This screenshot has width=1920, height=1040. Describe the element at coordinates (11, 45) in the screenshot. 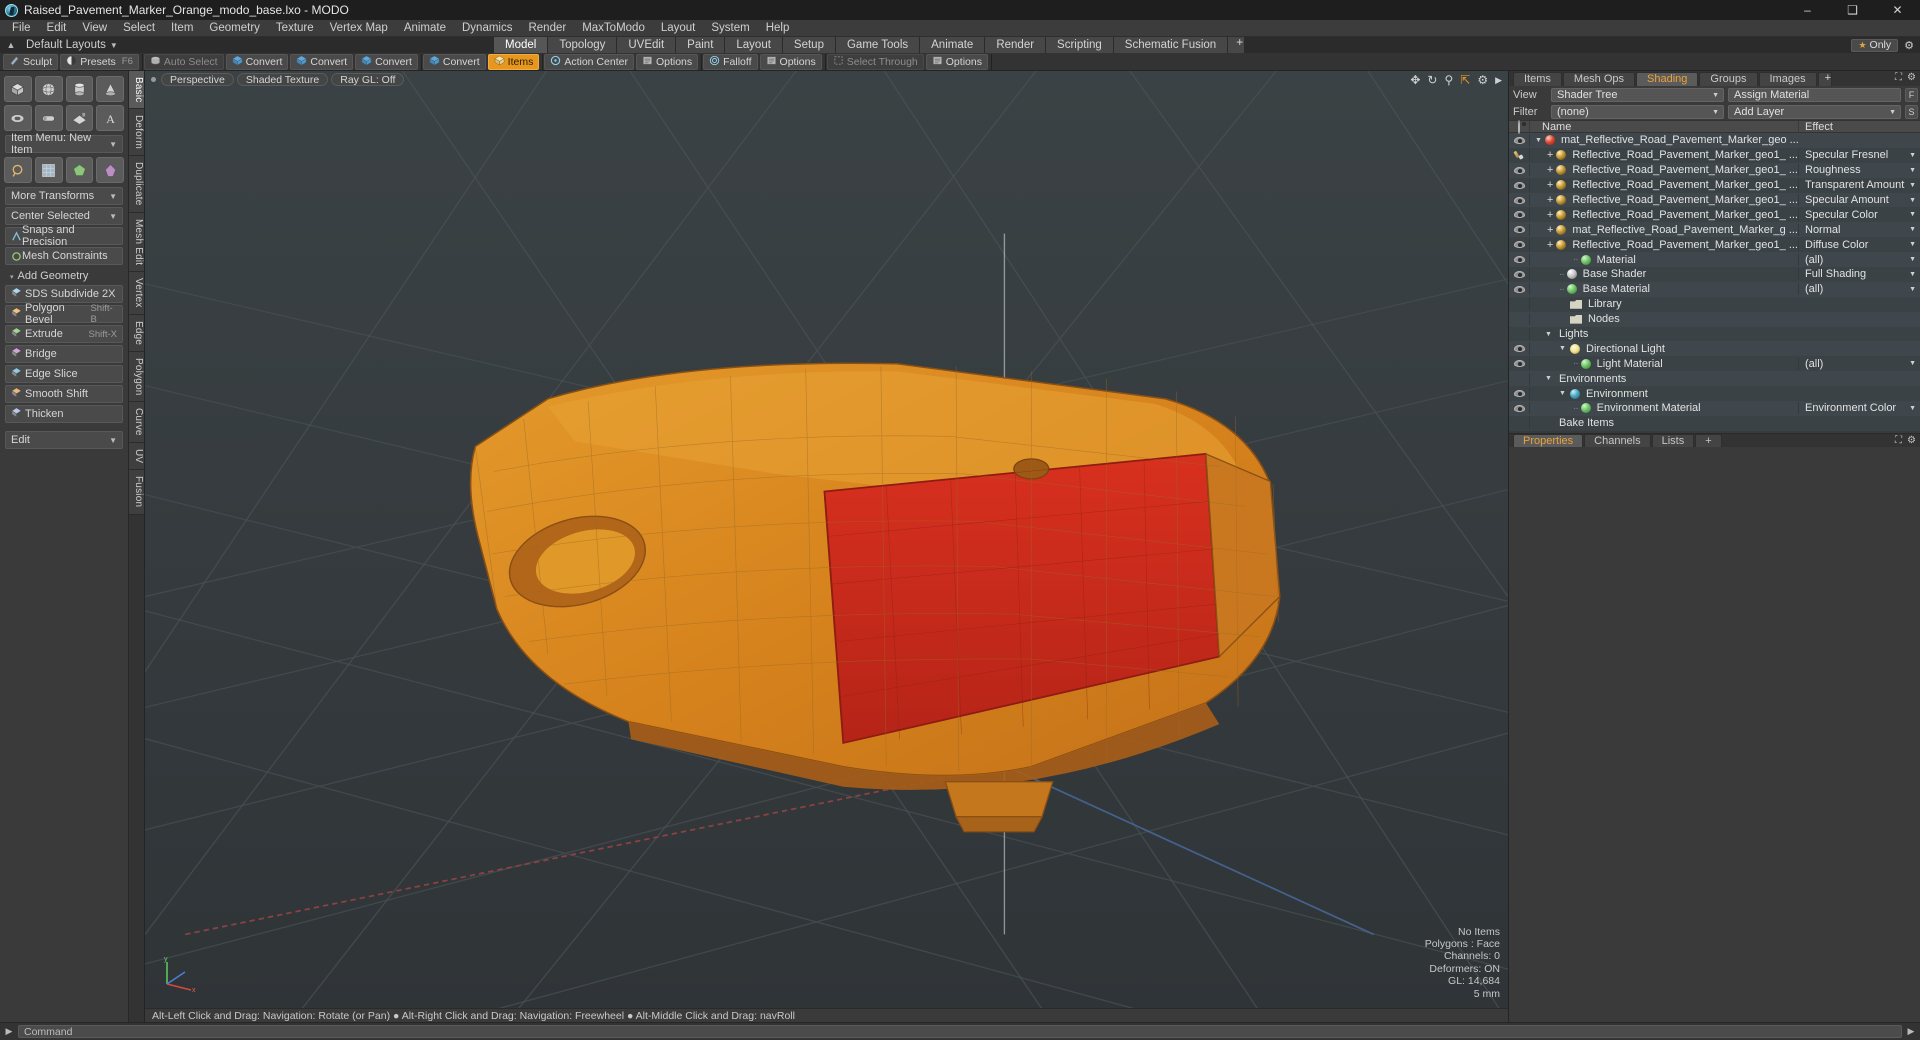

I see `collapse-arrow-icon: ▲` at that location.